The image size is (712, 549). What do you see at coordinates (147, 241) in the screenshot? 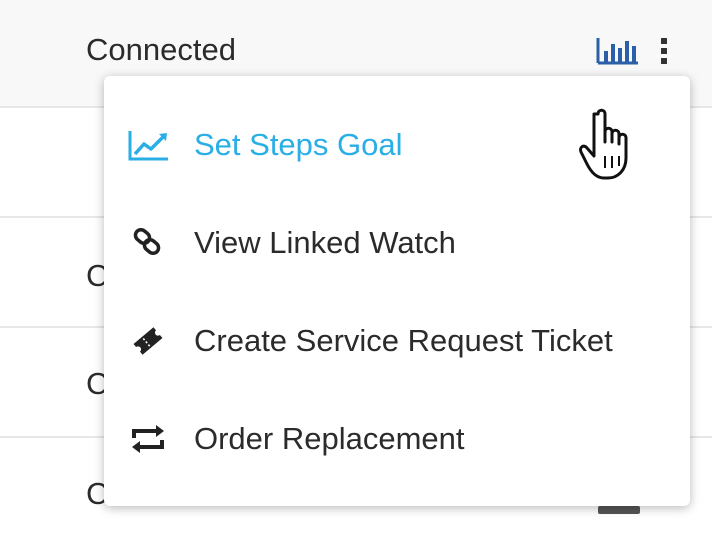
I see `link-icon` at bounding box center [147, 241].